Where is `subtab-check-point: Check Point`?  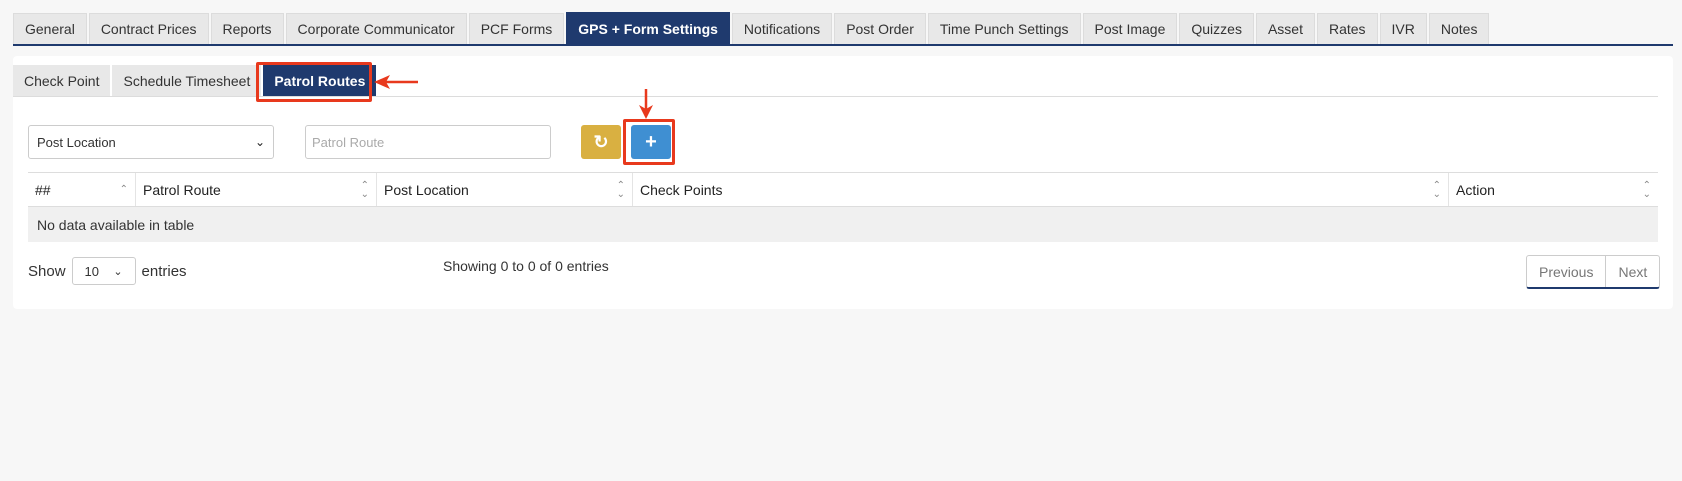
subtab-check-point: Check Point is located at coordinates (62, 80).